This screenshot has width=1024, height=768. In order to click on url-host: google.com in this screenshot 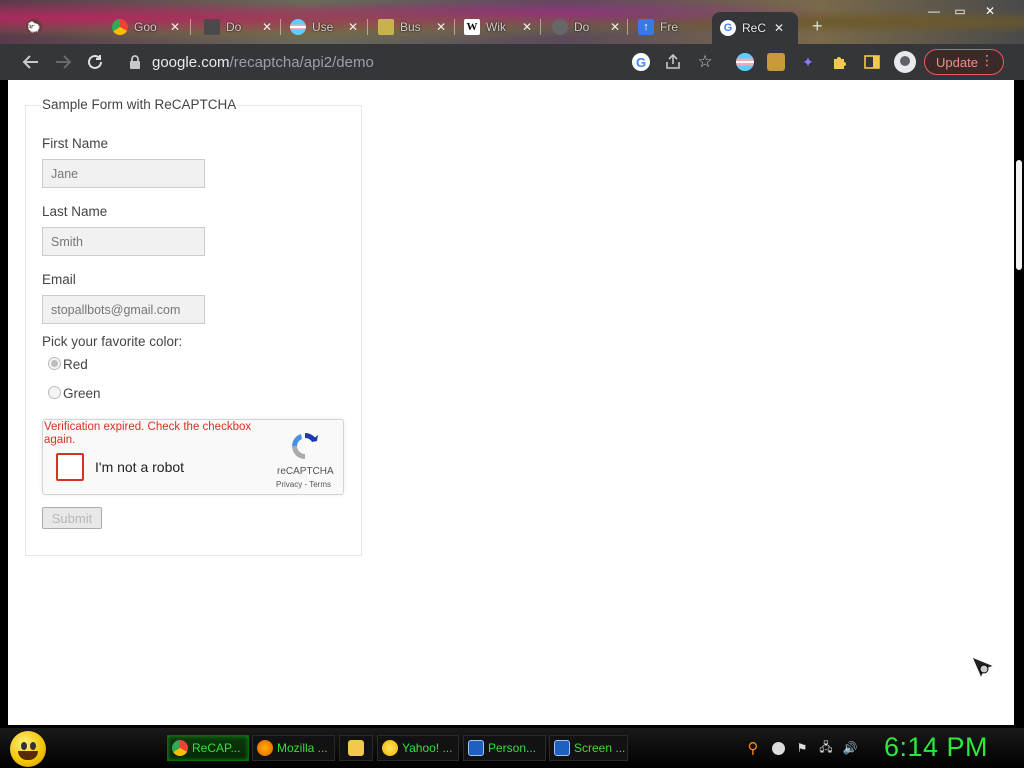, I will do `click(191, 62)`.